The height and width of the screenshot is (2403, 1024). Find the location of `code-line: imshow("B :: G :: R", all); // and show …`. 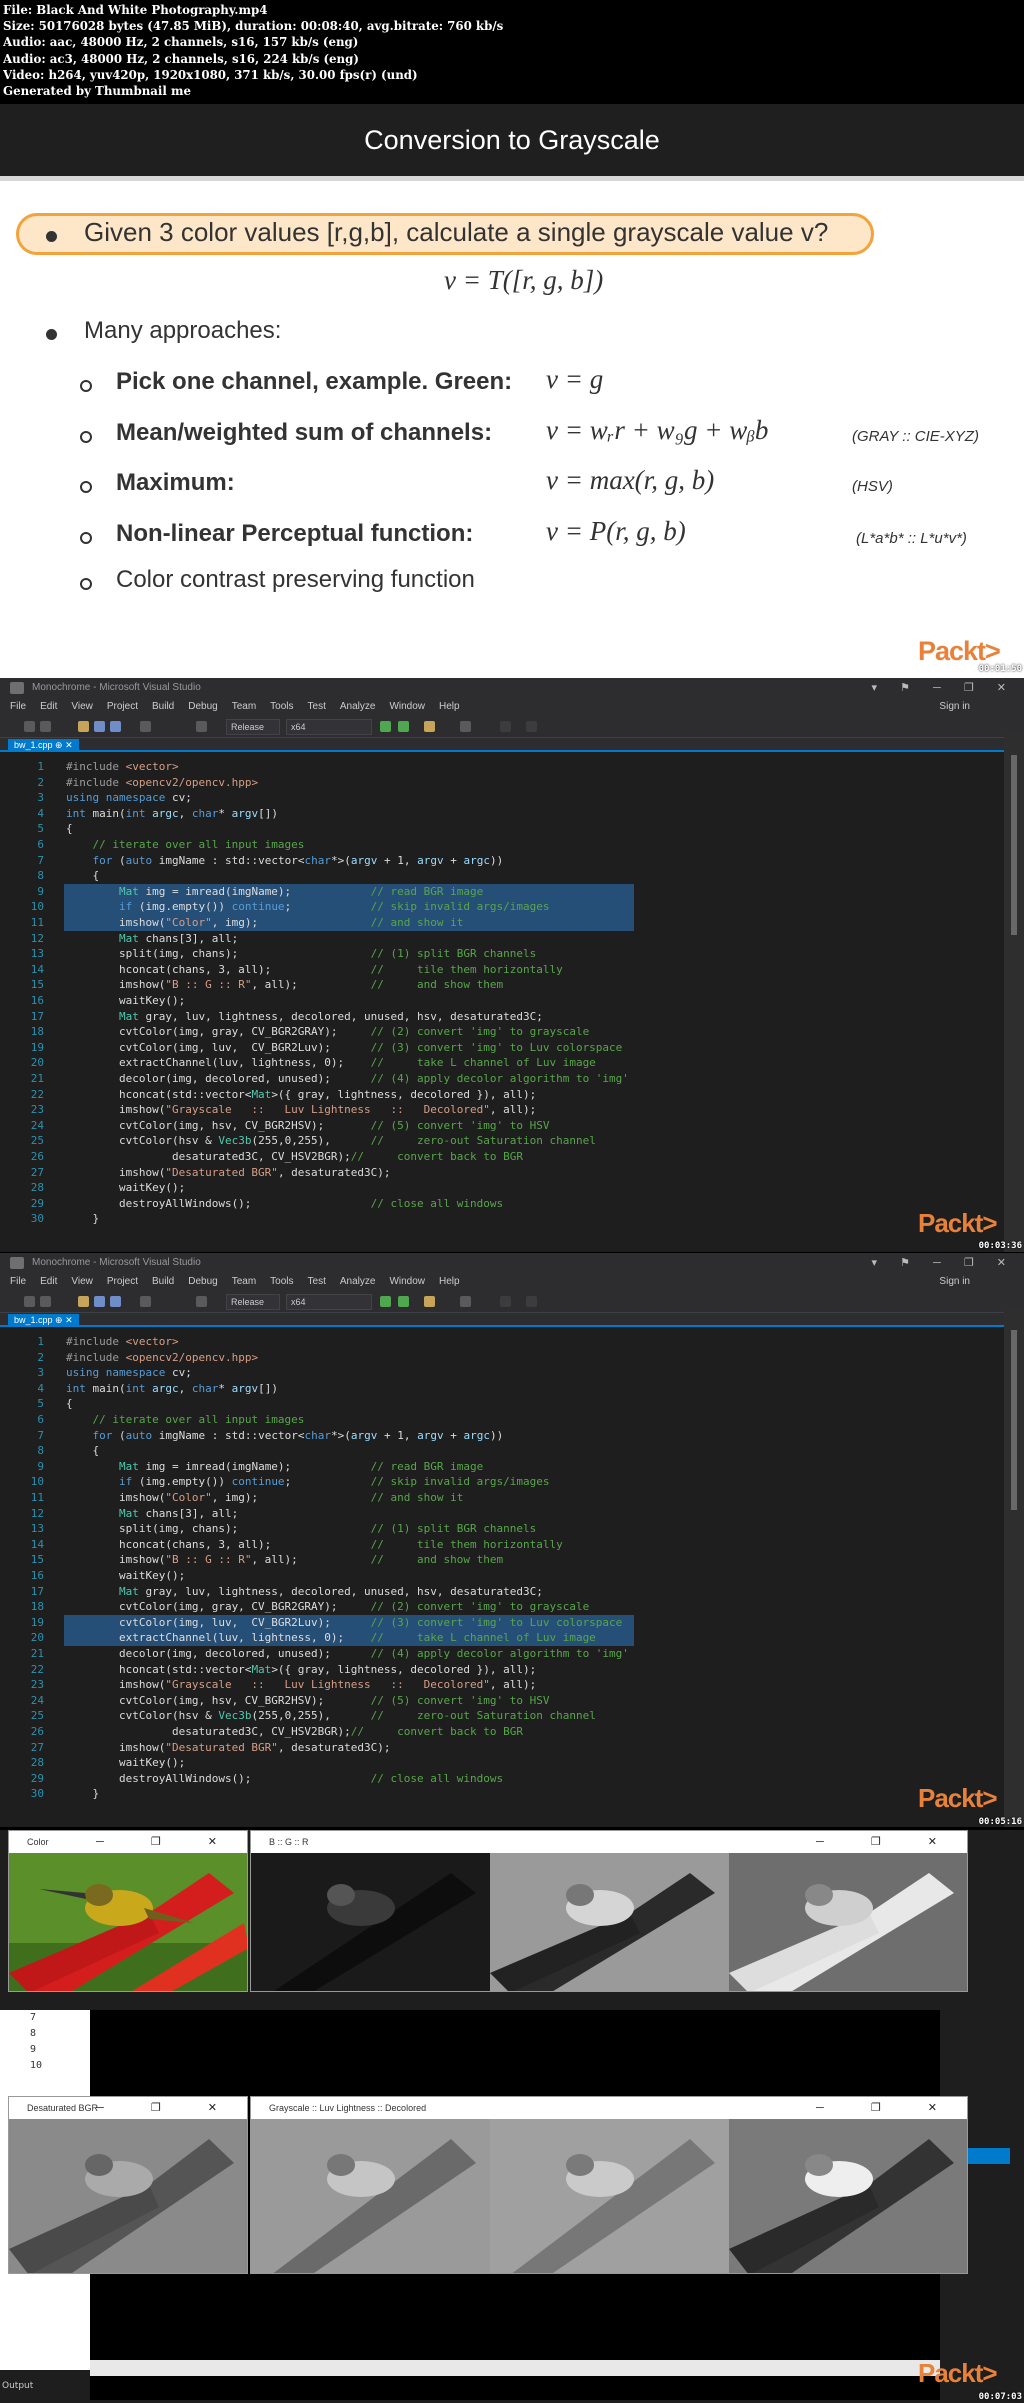

code-line: imshow("B :: G :: R", all); // and show … is located at coordinates (284, 1560).